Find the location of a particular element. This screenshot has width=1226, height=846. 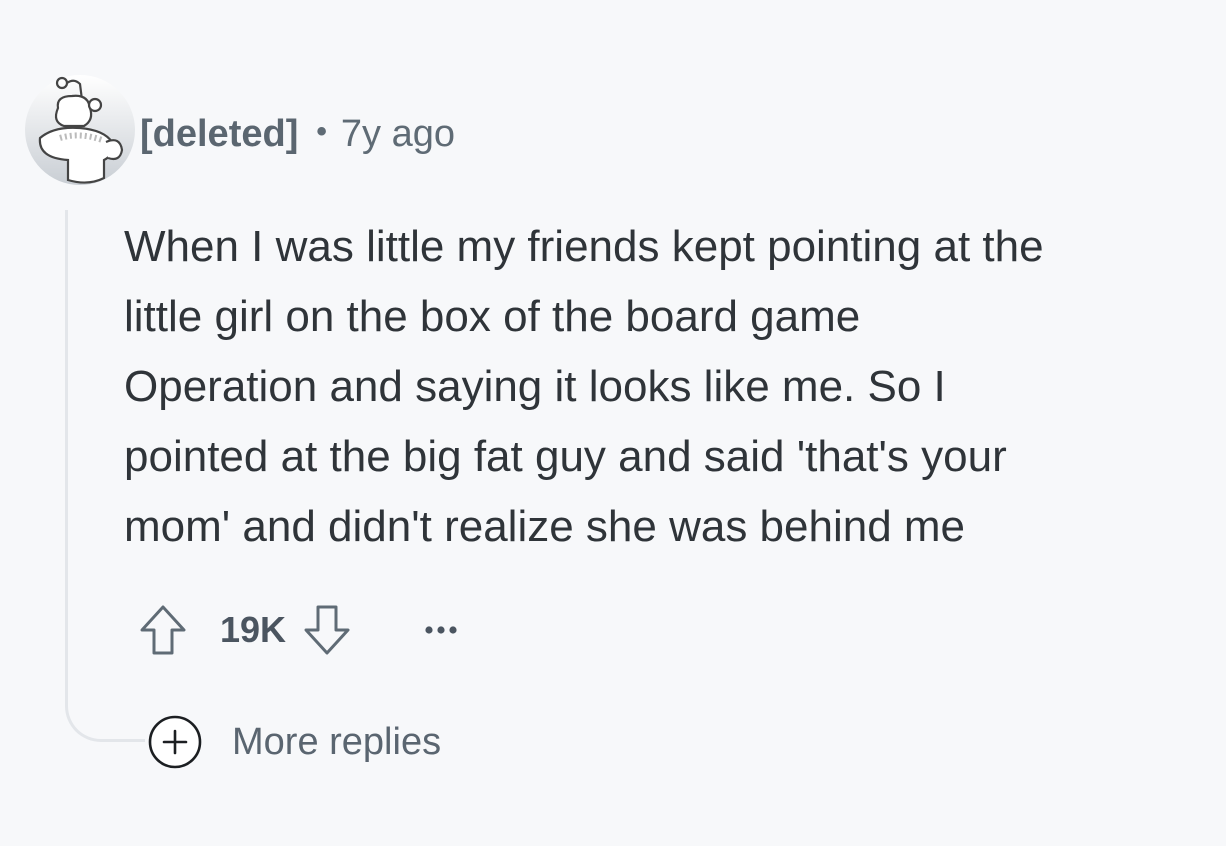

avatar is located at coordinates (80, 130).